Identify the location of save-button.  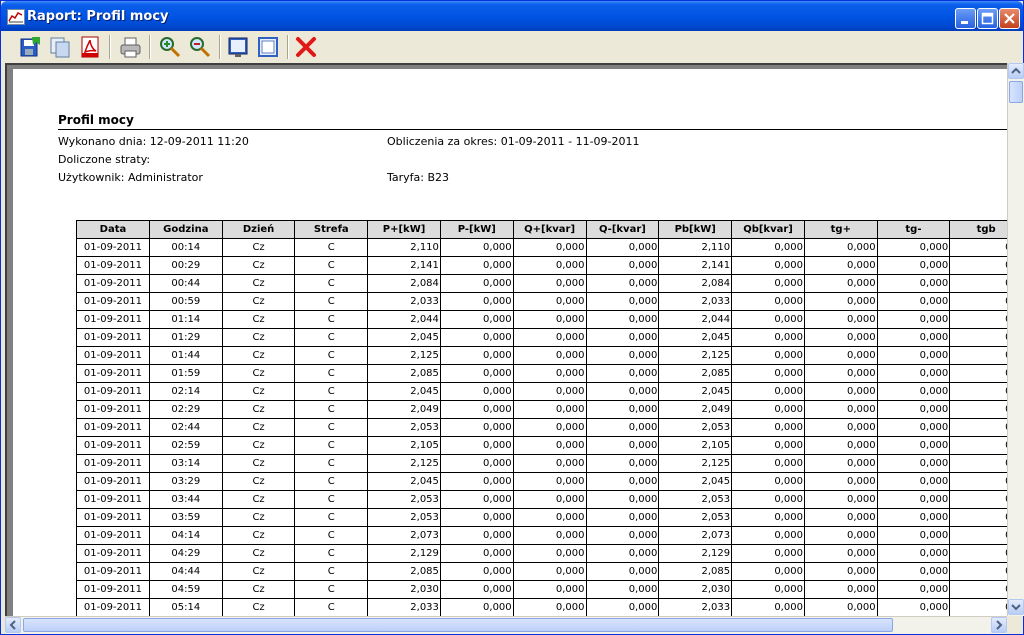
(30, 47).